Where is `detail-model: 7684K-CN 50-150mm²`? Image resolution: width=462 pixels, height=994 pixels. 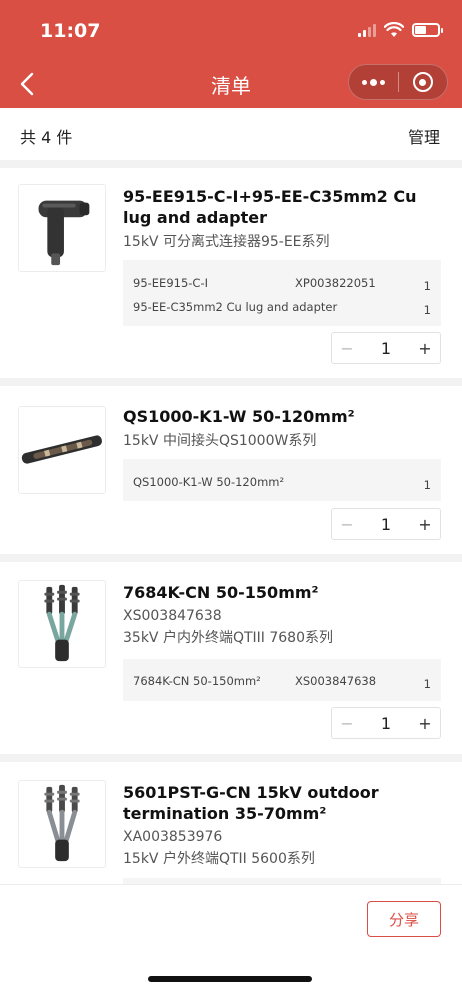
detail-model: 7684K-CN 50-150mm² is located at coordinates (197, 681).